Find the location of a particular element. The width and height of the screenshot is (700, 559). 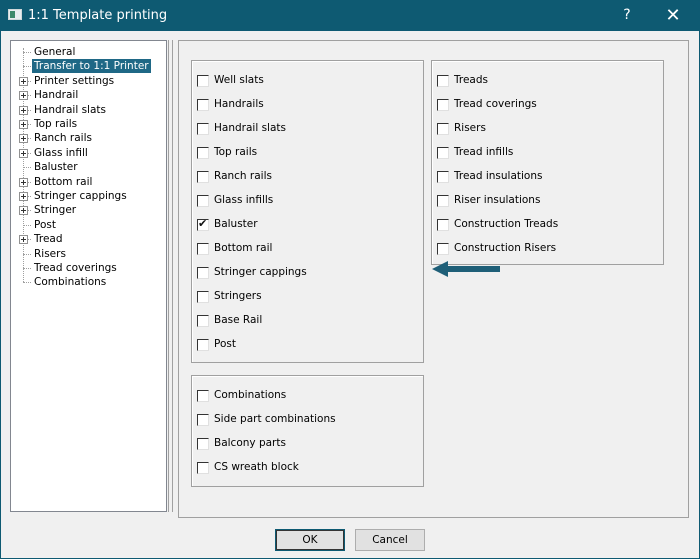

tree-item: Baluster is located at coordinates (88, 167).